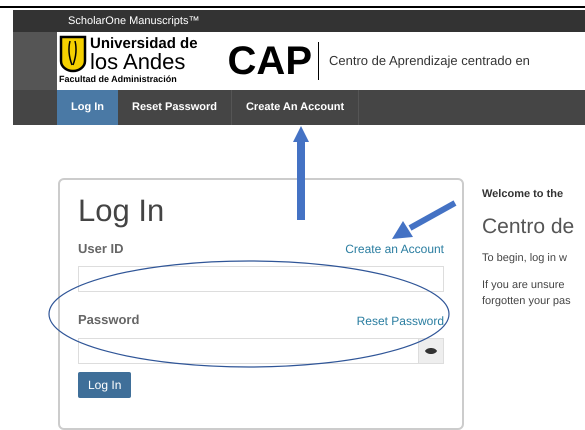 This screenshot has width=585, height=430. Describe the element at coordinates (121, 211) in the screenshot. I see `login-heading: Log In` at that location.